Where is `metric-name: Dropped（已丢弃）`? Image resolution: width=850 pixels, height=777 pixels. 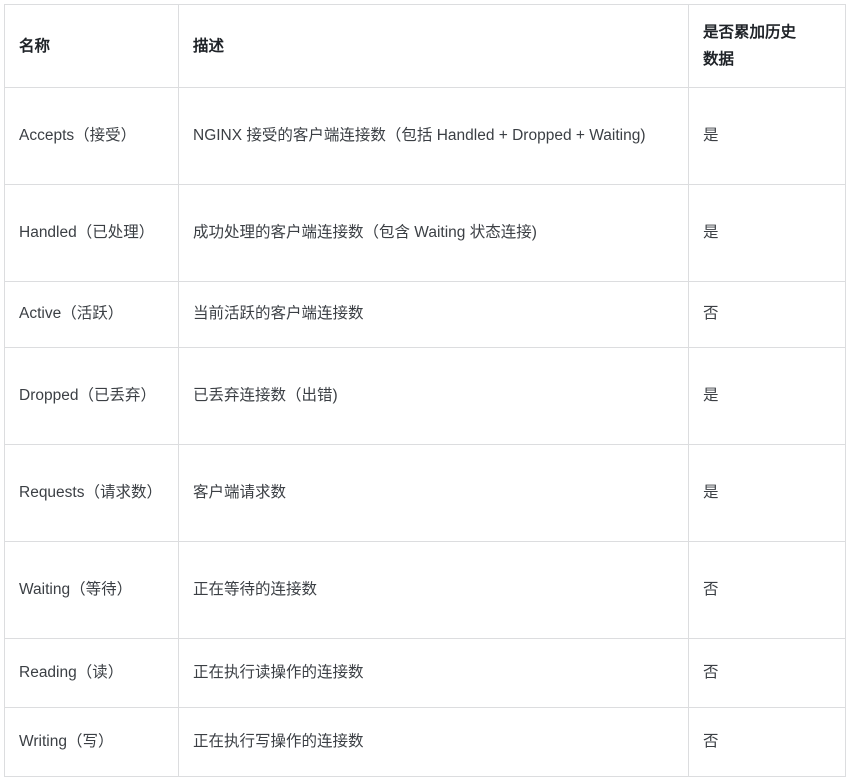
metric-name: Dropped（已丢弃） is located at coordinates (91, 396).